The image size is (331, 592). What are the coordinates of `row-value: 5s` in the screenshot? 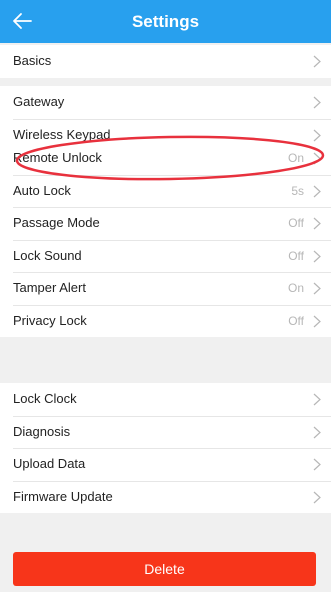 It's located at (297, 190).